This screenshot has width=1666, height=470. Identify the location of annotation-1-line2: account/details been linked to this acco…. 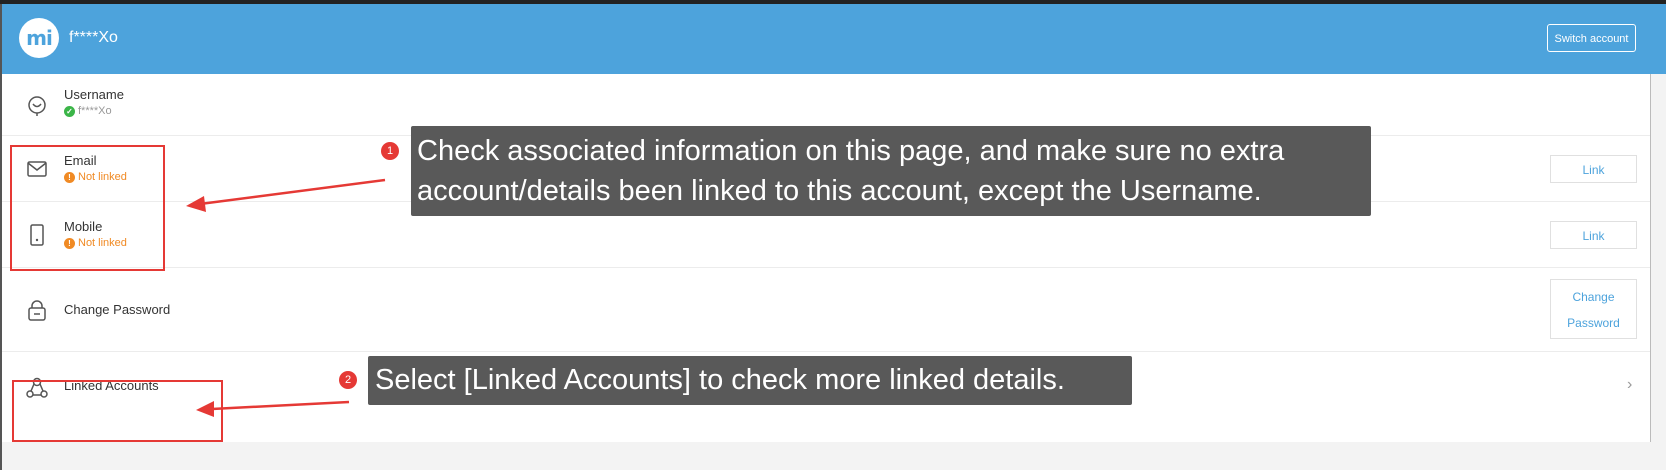
(839, 191).